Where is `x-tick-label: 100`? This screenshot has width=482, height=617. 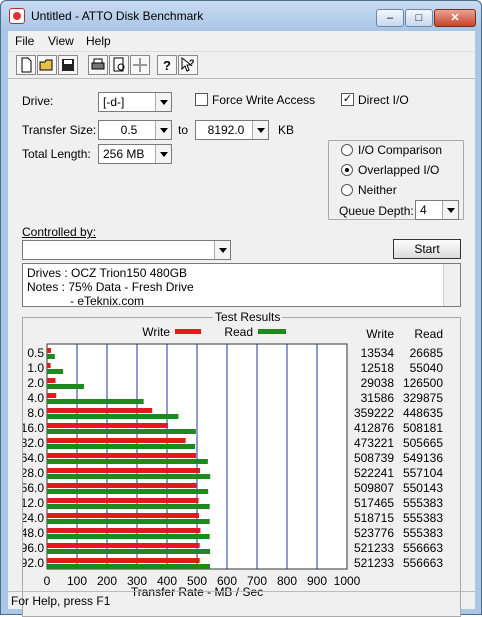
x-tick-label: 100 is located at coordinates (77, 581).